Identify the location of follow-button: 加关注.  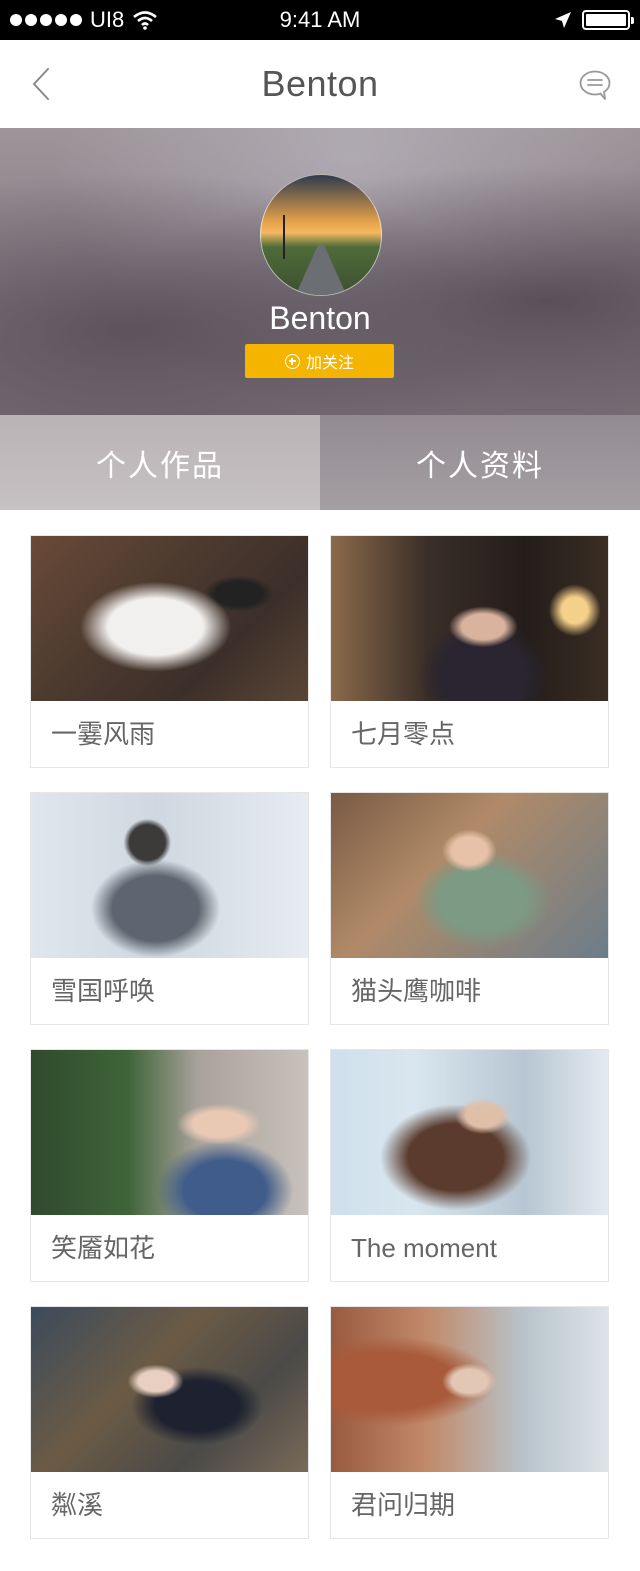
(319, 361).